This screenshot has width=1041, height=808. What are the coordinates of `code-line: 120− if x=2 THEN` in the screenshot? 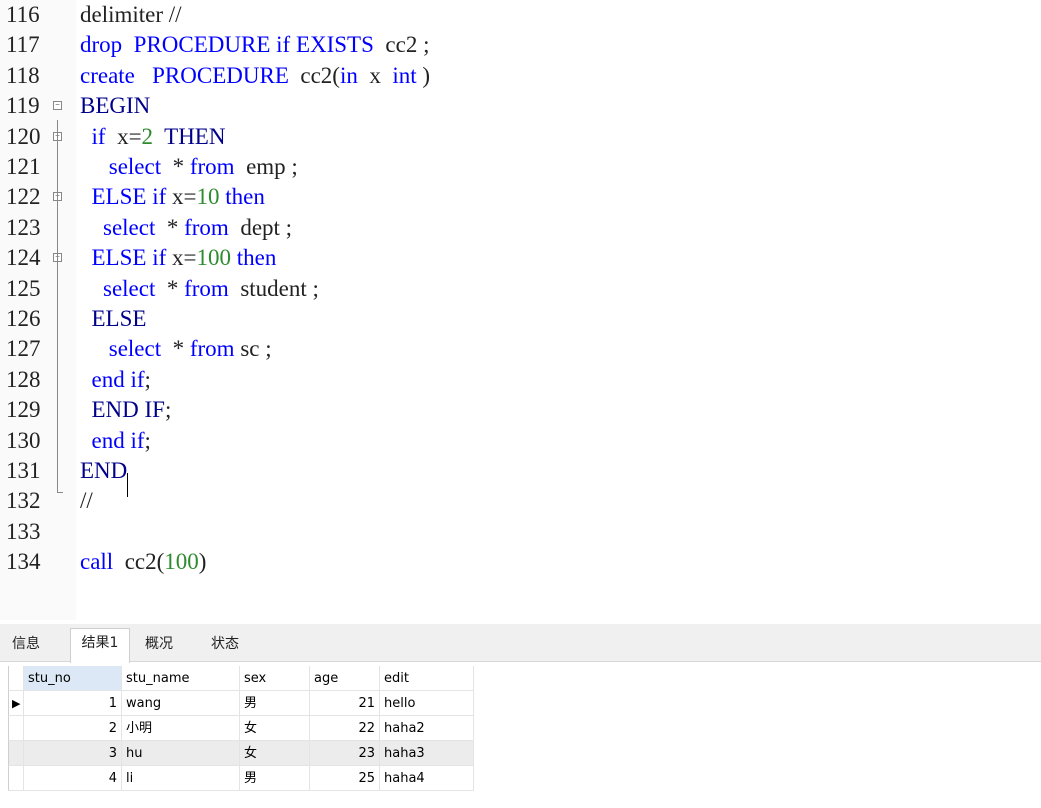 It's located at (520, 137).